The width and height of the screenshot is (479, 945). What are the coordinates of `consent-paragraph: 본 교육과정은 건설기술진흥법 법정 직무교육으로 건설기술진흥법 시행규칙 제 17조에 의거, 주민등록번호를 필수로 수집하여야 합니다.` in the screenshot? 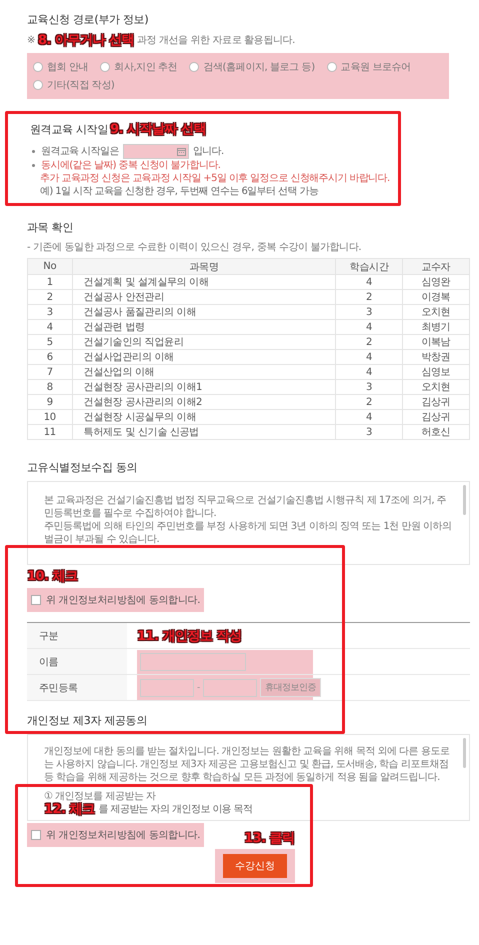 It's located at (246, 507).